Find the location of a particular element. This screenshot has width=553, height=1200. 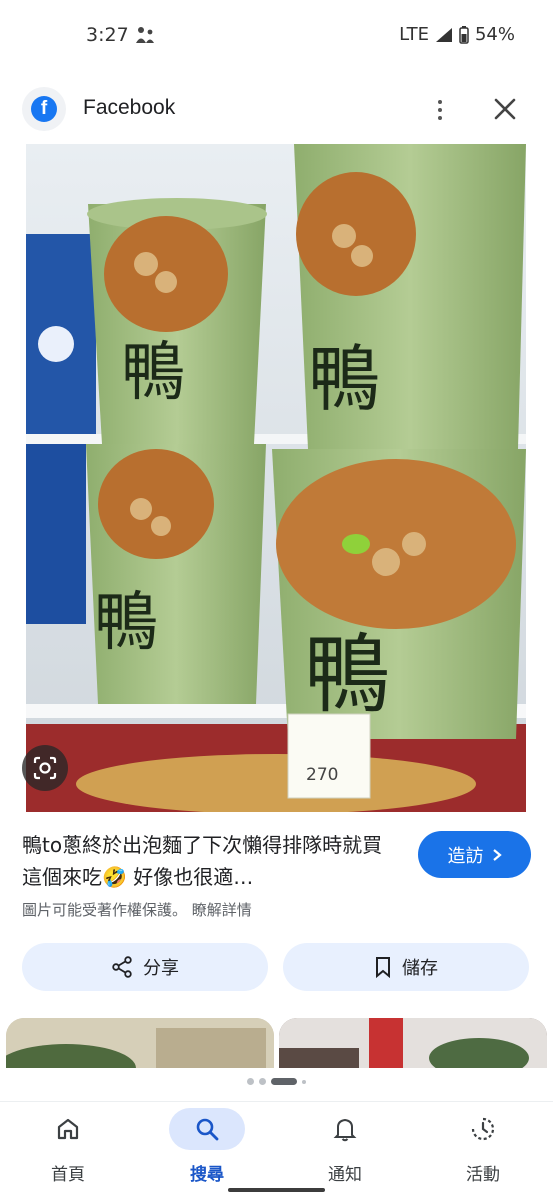

header: f Facebook is located at coordinates (276, 112).